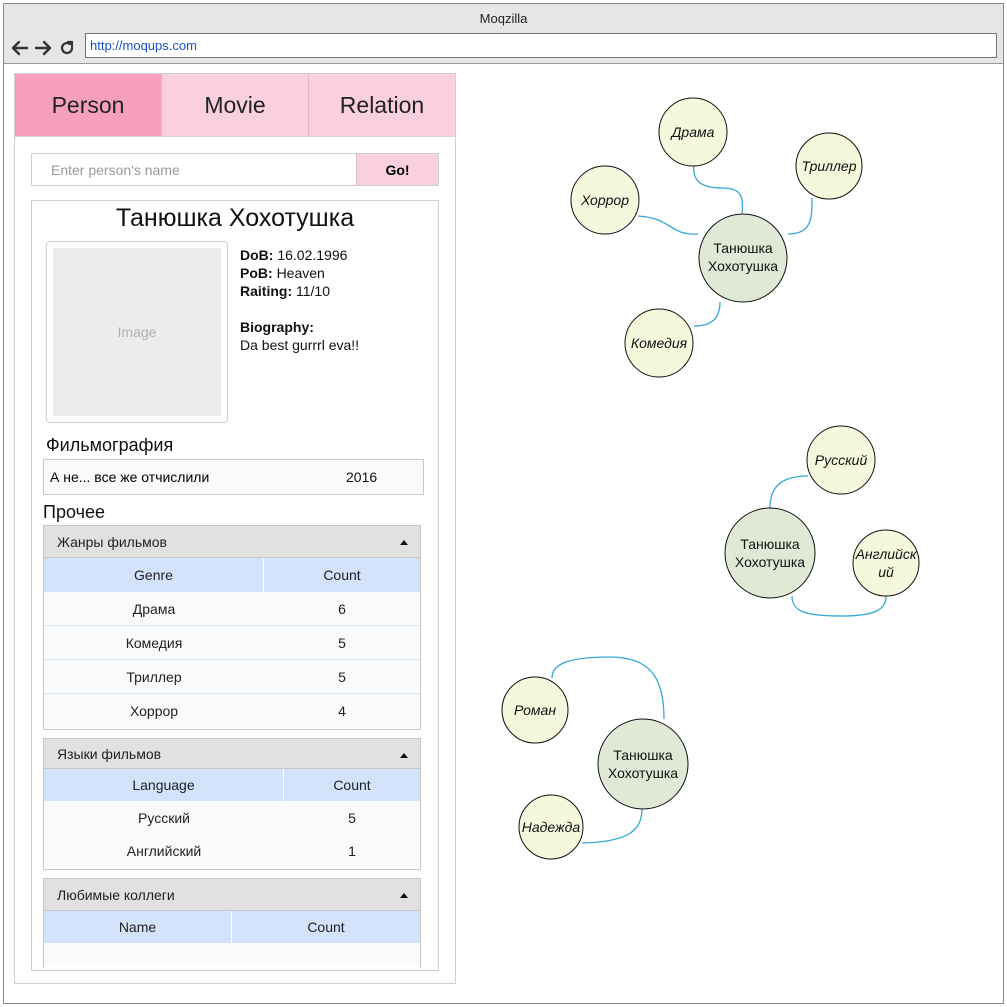  I want to click on language-node-label: ий, so click(886, 572).